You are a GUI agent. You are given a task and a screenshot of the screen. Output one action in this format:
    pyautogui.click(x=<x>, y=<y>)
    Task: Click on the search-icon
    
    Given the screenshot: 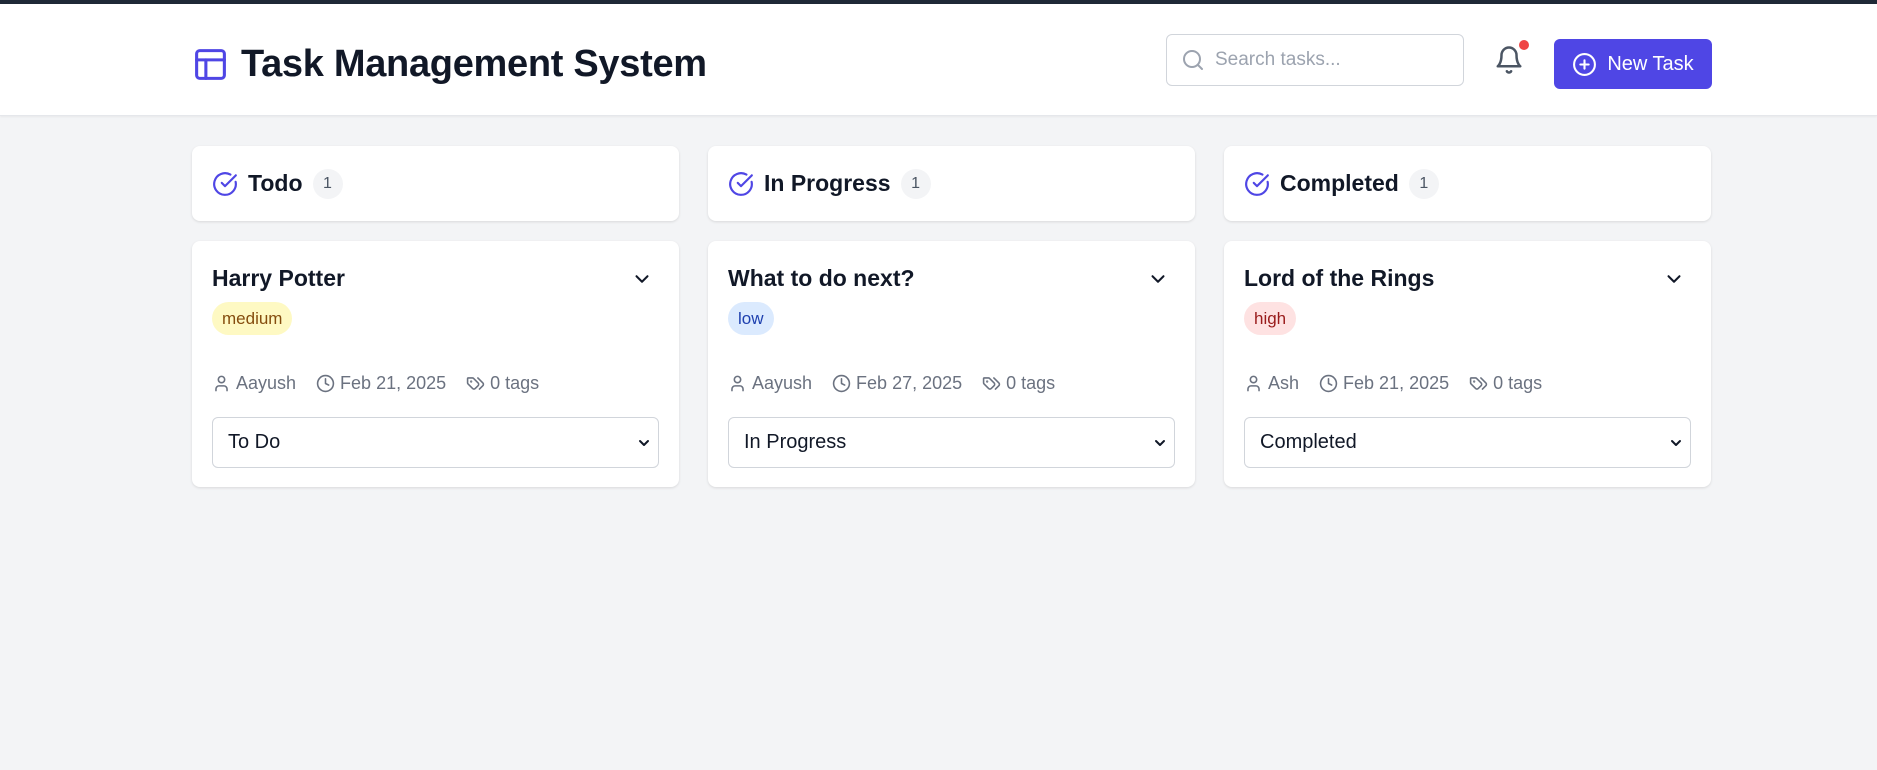 What is the action you would take?
    pyautogui.click(x=1193, y=60)
    